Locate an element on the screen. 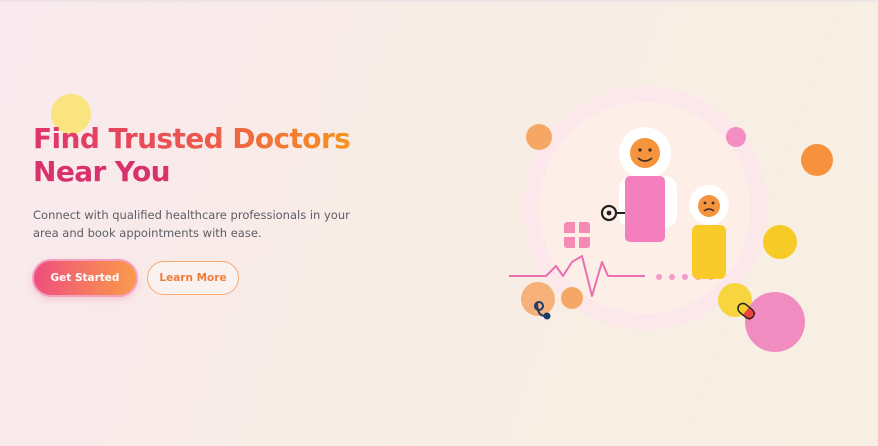  cta-buttons: Get Started Learn More is located at coordinates (135, 278).